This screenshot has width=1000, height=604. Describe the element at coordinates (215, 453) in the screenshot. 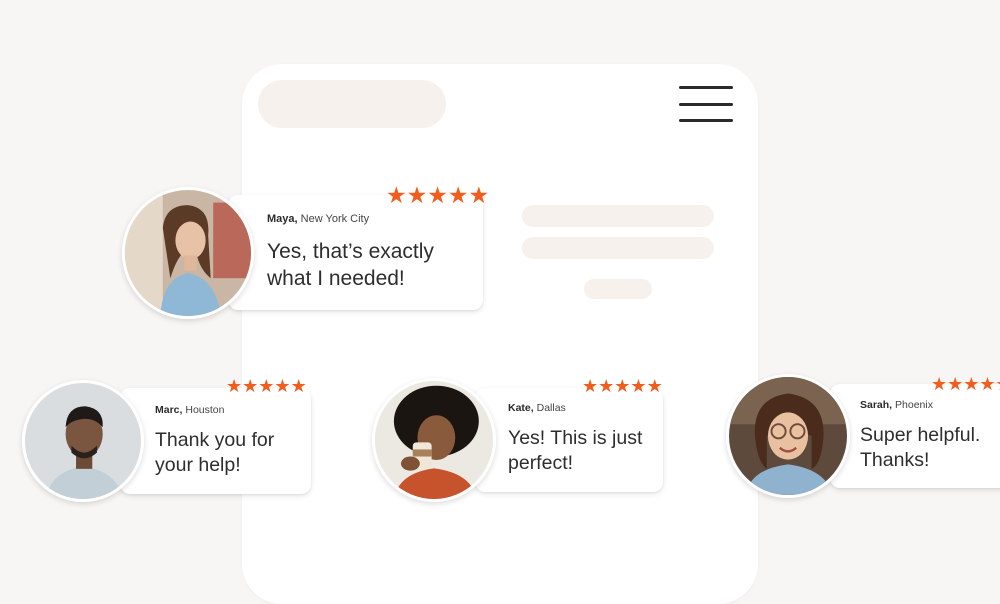

I see `review-quote: Thank you for your help!` at that location.